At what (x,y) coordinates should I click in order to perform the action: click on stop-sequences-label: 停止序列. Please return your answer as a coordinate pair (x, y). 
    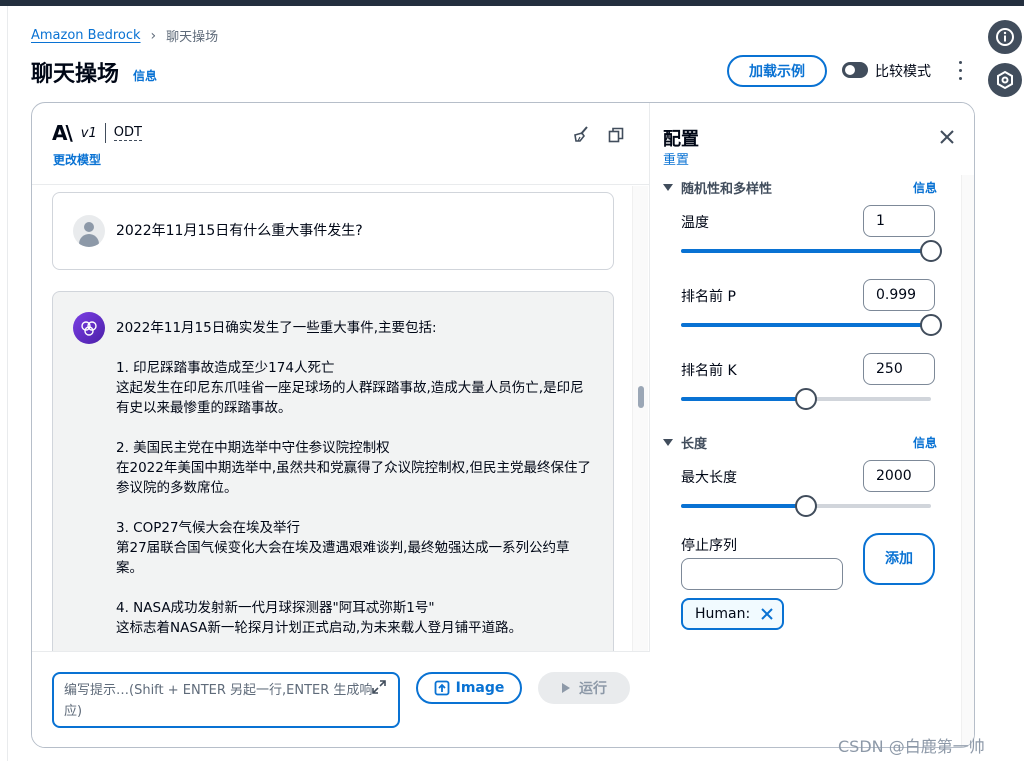
    Looking at the image, I should click on (709, 546).